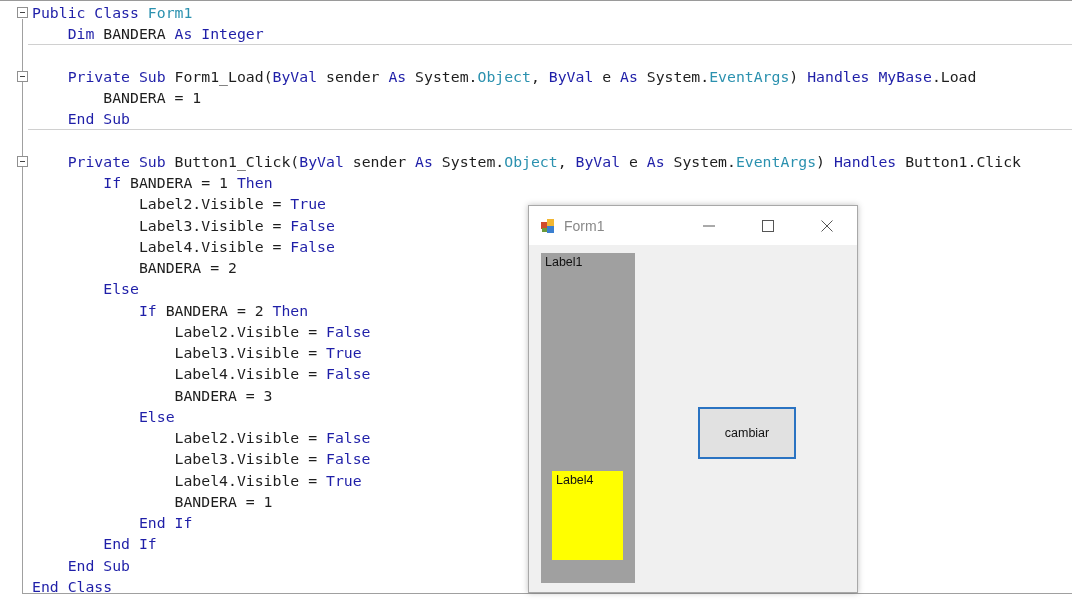 This screenshot has height=607, width=1072. Describe the element at coordinates (575, 480) in the screenshot. I see `label-text: Label4` at that location.